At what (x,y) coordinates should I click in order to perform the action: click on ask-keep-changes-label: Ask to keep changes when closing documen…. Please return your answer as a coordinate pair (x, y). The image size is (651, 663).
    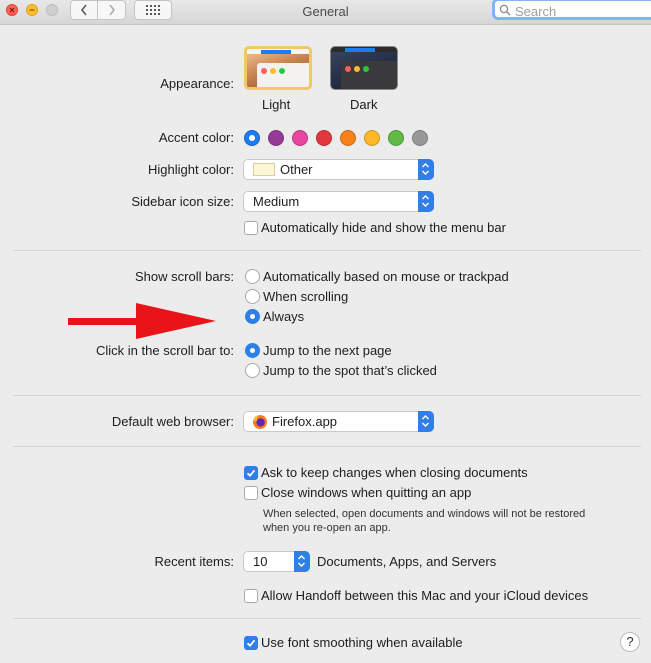
    Looking at the image, I should click on (394, 472).